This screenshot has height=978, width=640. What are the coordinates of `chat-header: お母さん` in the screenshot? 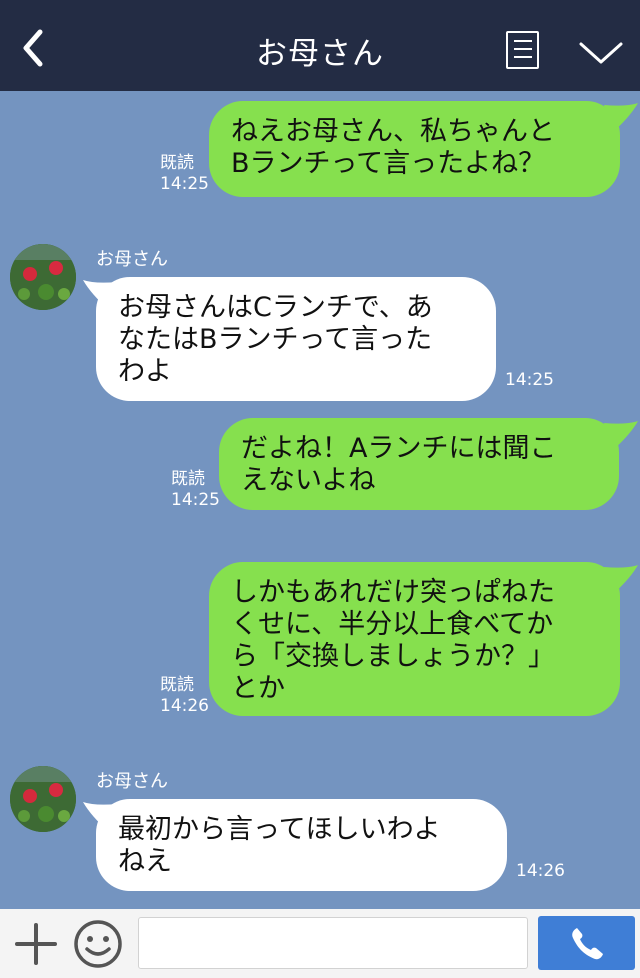 It's located at (320, 45).